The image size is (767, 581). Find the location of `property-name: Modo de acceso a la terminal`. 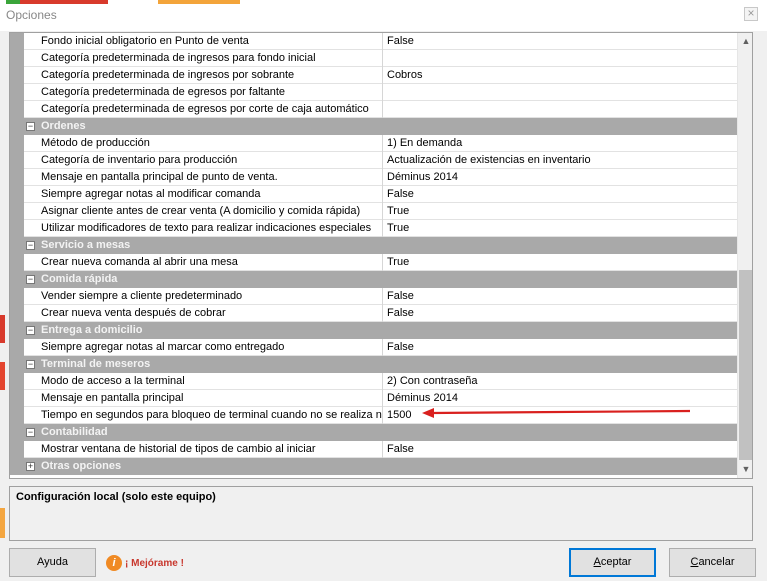

property-name: Modo de acceso a la terminal is located at coordinates (203, 381).